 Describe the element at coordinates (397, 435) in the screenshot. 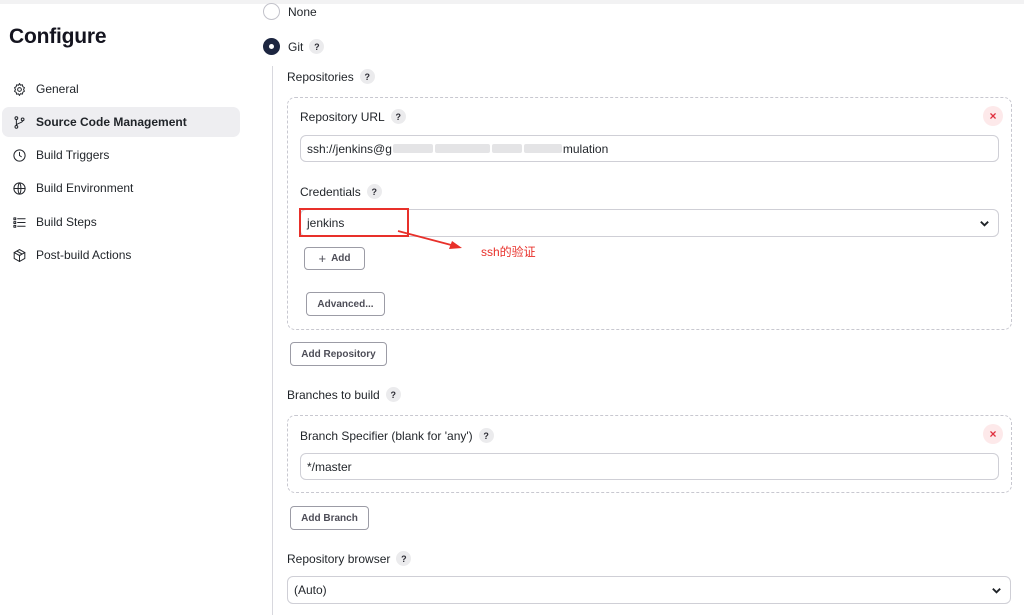

I see `branch-specifier-label: Branch Specifier (blank for 'any') ?` at that location.